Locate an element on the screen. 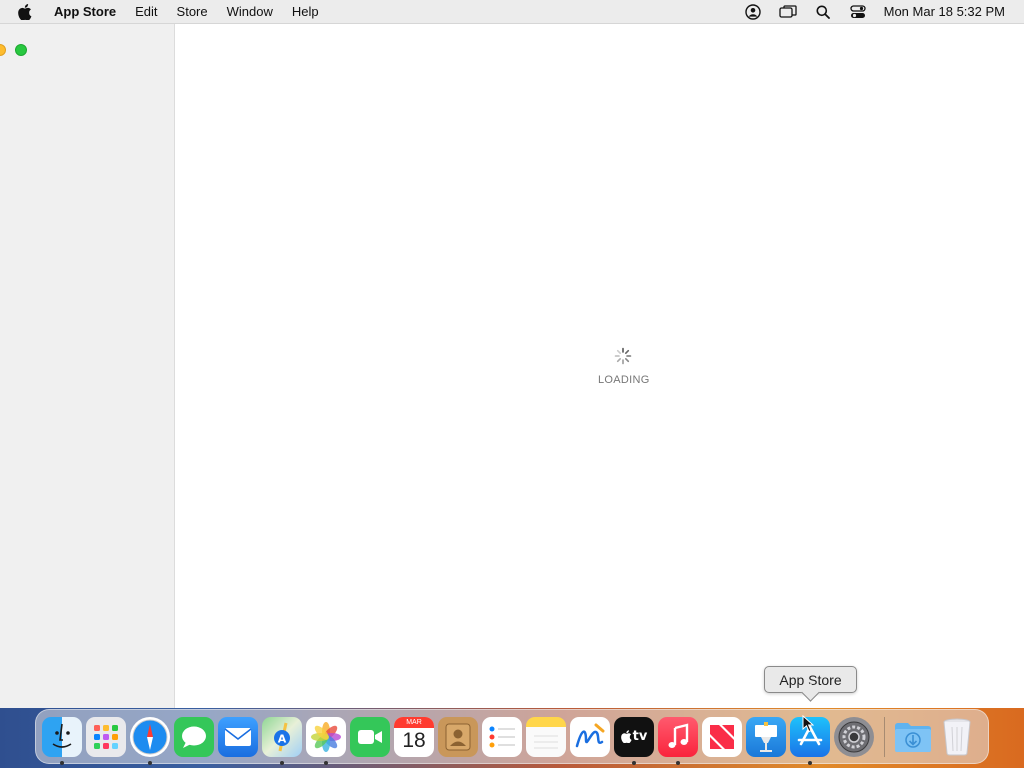 This screenshot has width=1024, height=768. calendar-month-label: MAR is located at coordinates (414, 722).